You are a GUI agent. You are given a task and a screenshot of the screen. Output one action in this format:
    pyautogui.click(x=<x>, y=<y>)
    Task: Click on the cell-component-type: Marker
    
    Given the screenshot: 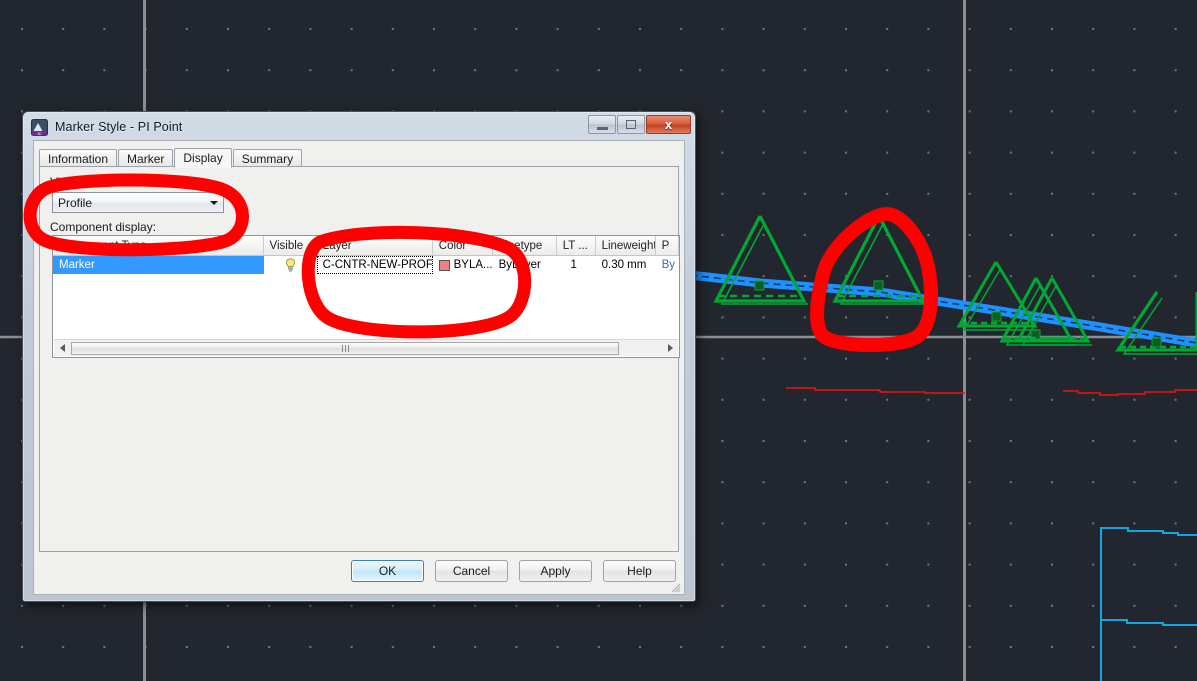 What is the action you would take?
    pyautogui.click(x=158, y=265)
    